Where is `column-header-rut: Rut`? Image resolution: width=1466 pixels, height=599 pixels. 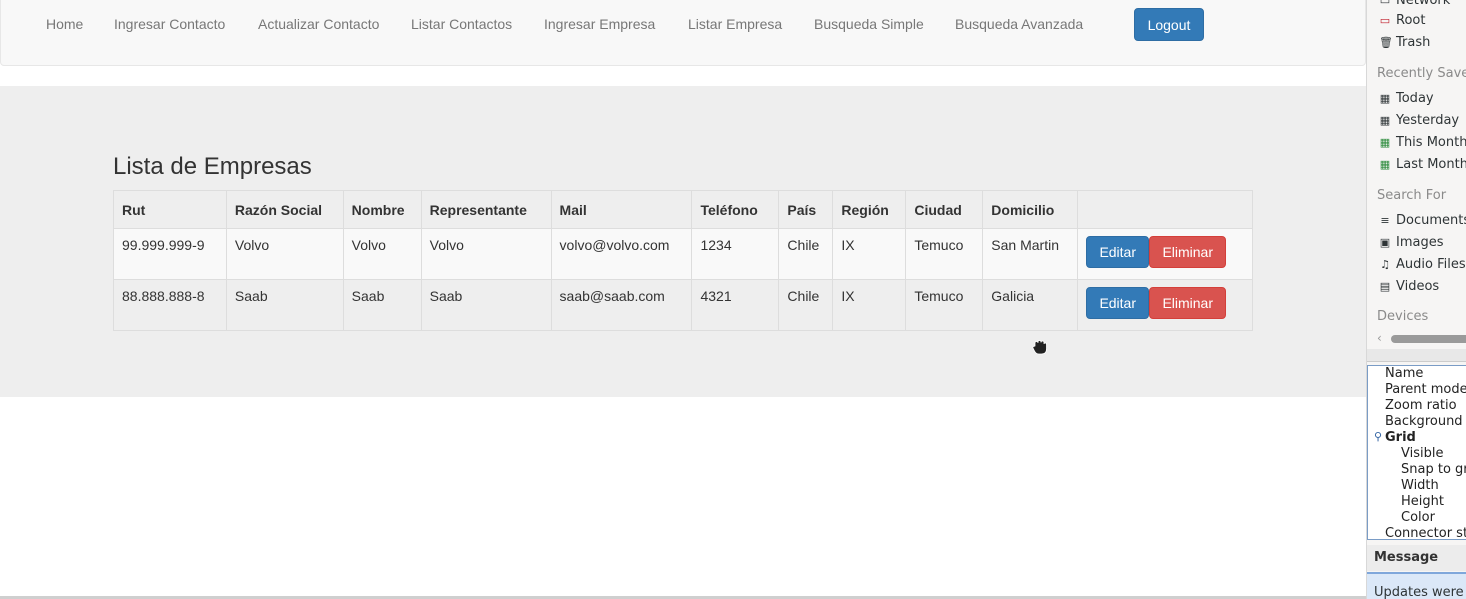 column-header-rut: Rut is located at coordinates (170, 209).